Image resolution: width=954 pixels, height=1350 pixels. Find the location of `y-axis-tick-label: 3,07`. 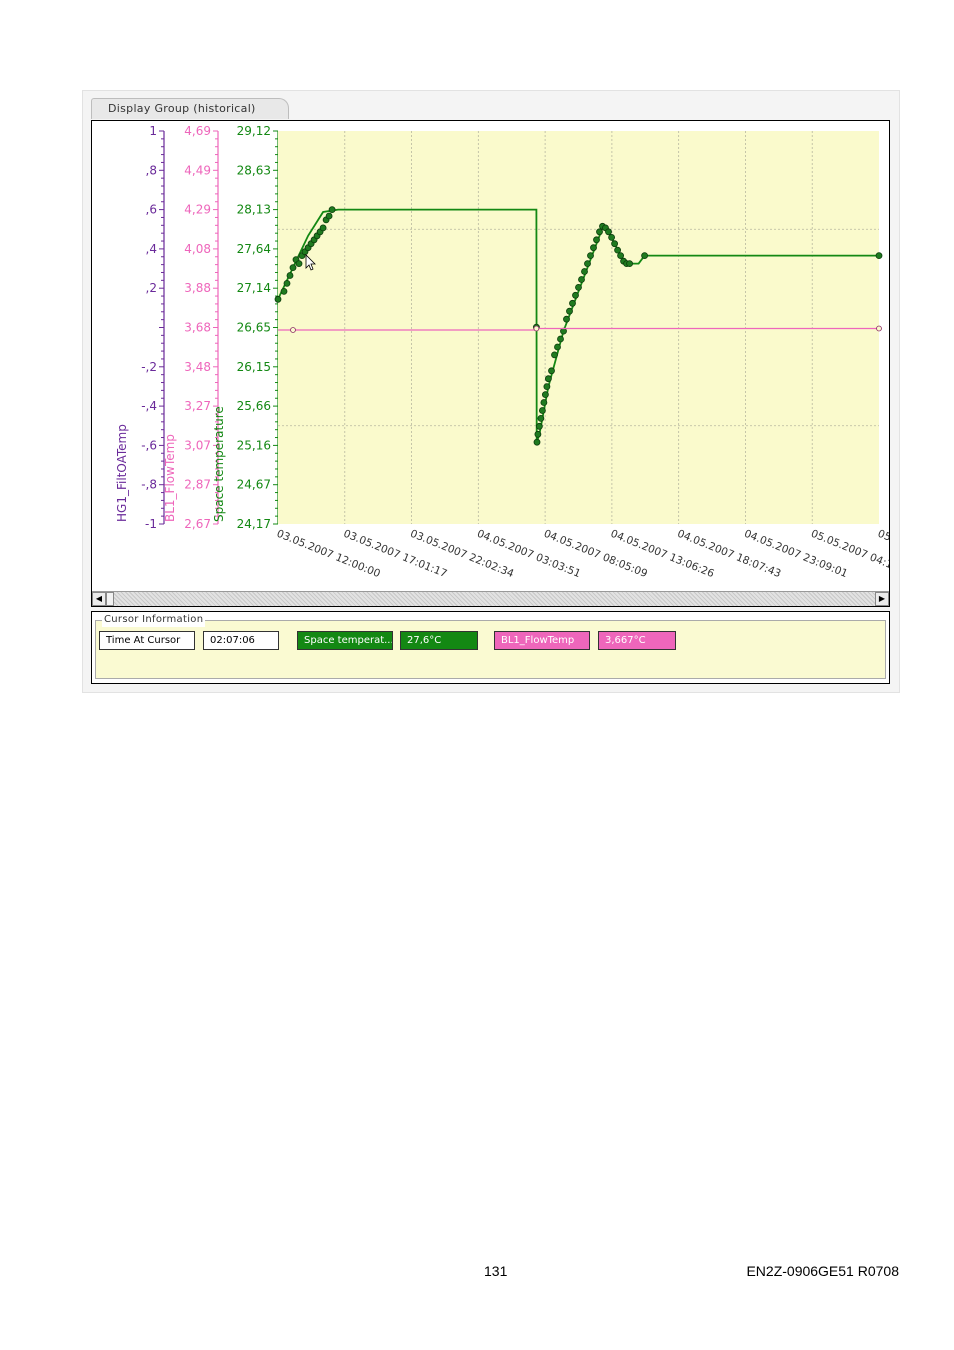

y-axis-tick-label: 3,07 is located at coordinates (197, 445).